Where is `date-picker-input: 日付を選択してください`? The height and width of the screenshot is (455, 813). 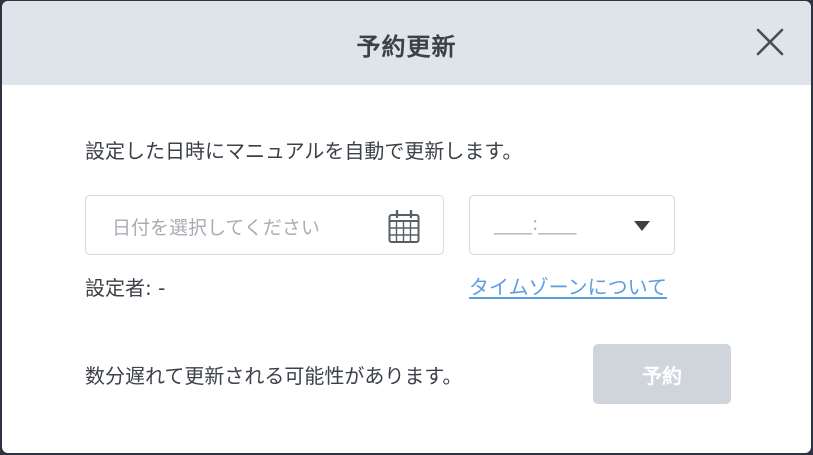
date-picker-input: 日付を選択してください is located at coordinates (264, 225).